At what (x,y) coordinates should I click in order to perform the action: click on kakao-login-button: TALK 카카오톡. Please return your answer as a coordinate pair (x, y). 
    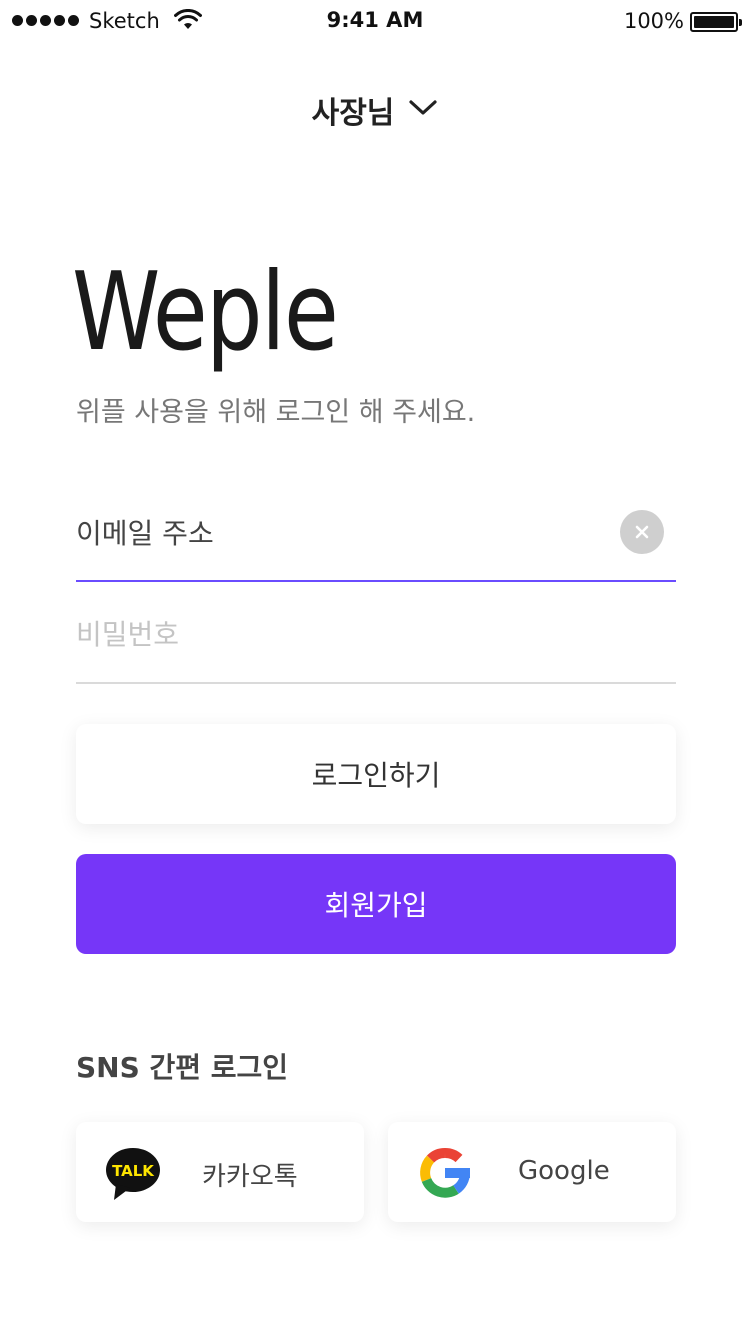
    Looking at the image, I should click on (220, 1172).